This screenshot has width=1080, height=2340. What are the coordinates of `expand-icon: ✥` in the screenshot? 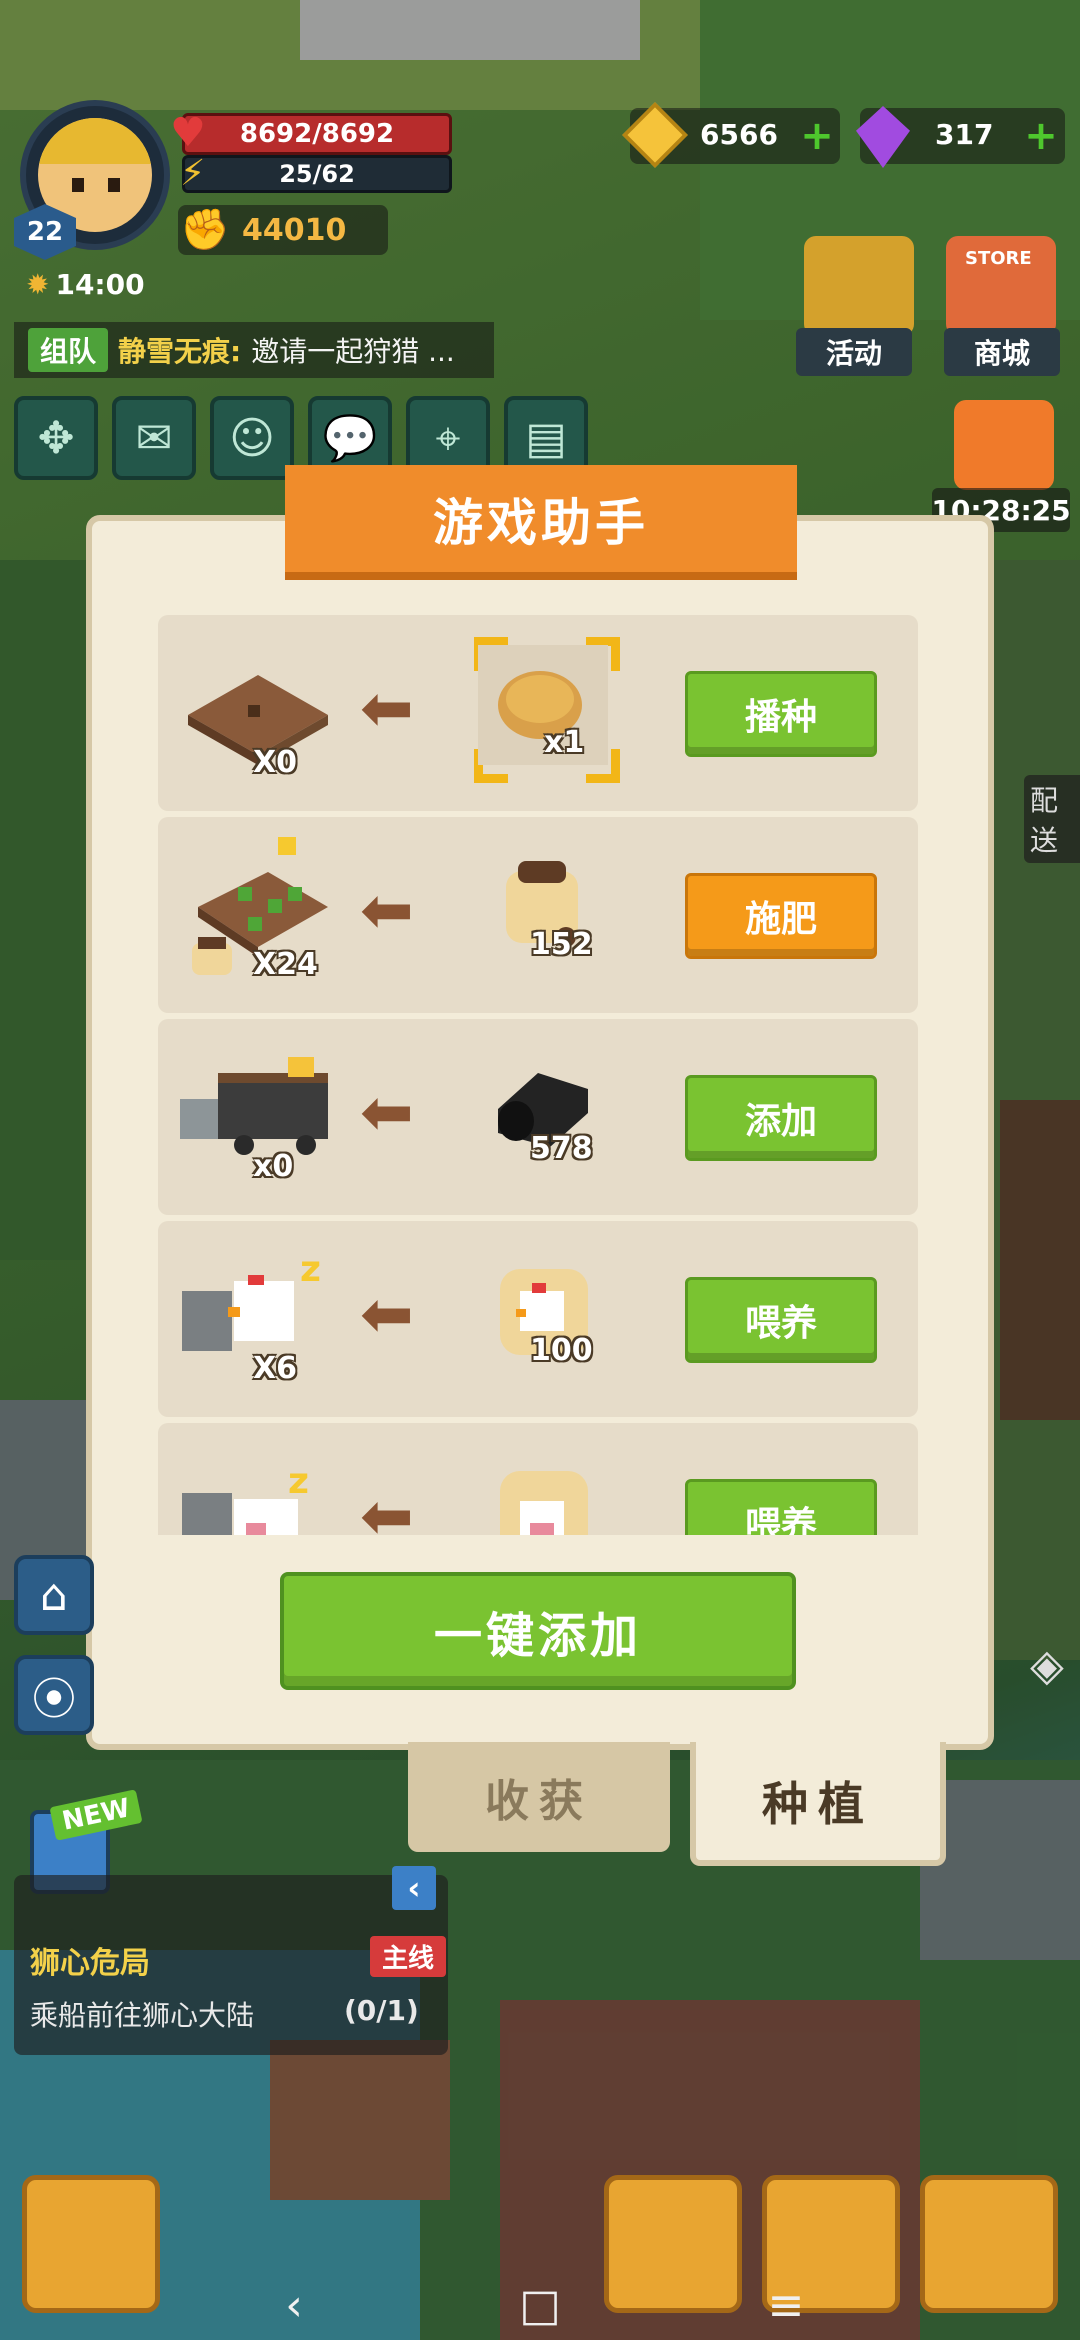 It's located at (56, 438).